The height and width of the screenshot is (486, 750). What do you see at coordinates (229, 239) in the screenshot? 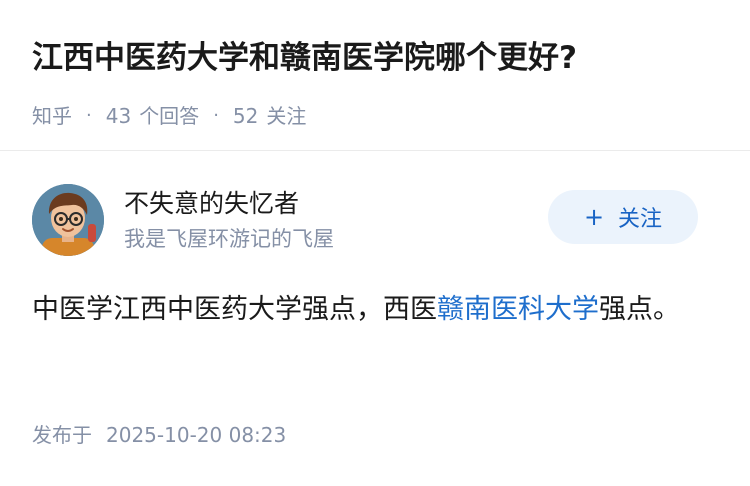
I see `author-bio: 我是飞屋环游记的飞屋` at bounding box center [229, 239].